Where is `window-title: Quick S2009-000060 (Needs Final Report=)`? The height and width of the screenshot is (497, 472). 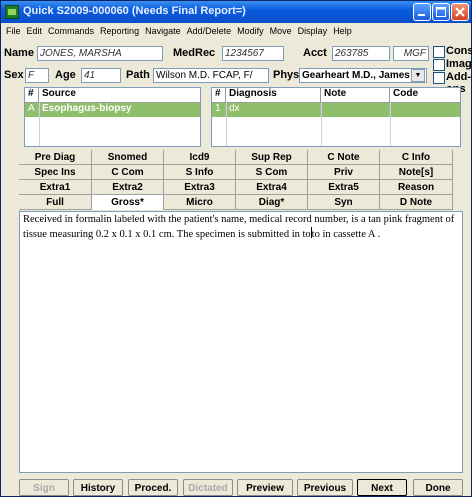 window-title: Quick S2009-000060 (Needs Final Report=) is located at coordinates (134, 11).